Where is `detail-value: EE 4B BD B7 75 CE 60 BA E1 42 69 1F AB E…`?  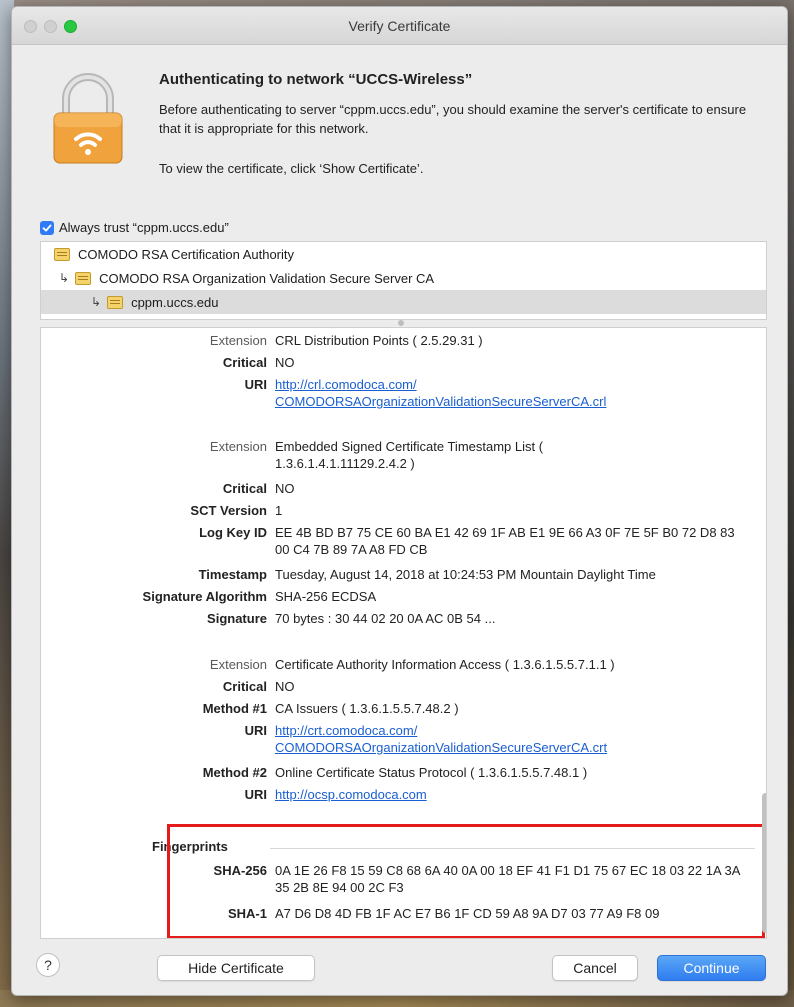
detail-value: EE 4B BD B7 75 CE 60 BA E1 42 69 1F AB E… is located at coordinates (505, 541).